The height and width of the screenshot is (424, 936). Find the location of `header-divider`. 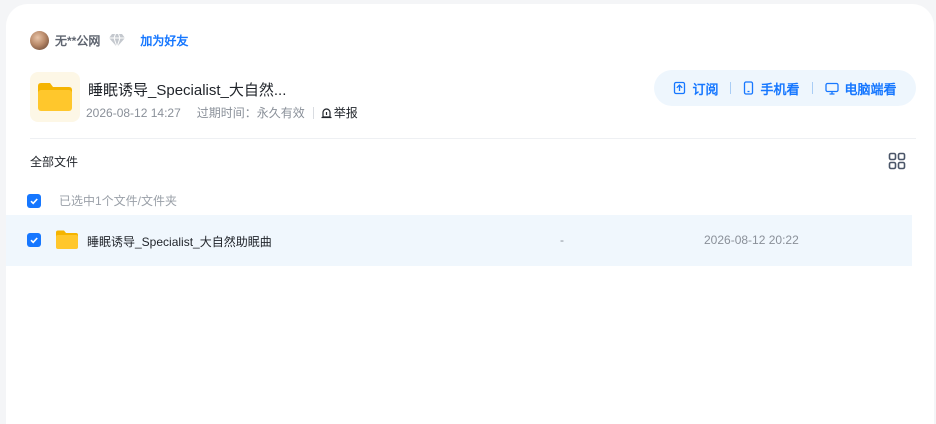

header-divider is located at coordinates (473, 138).